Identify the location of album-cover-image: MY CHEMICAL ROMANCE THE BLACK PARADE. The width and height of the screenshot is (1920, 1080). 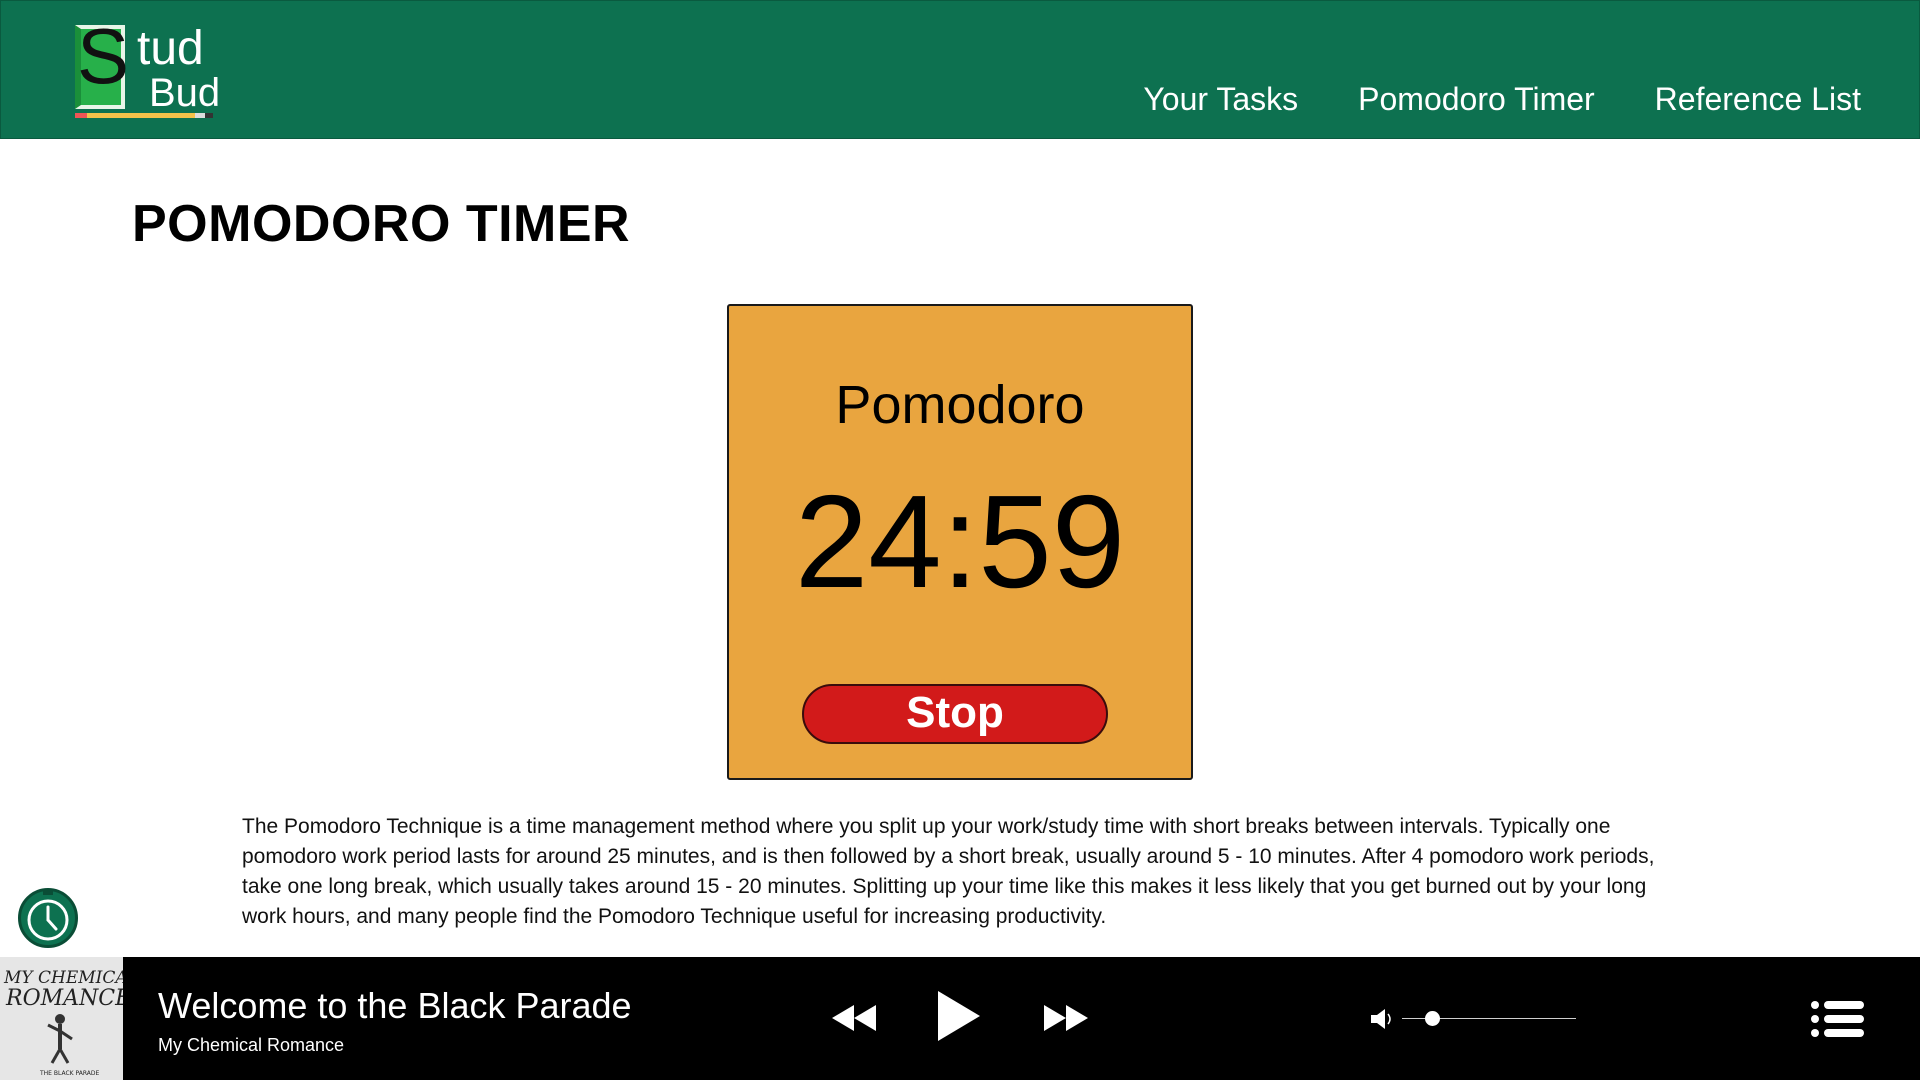
(61, 1018).